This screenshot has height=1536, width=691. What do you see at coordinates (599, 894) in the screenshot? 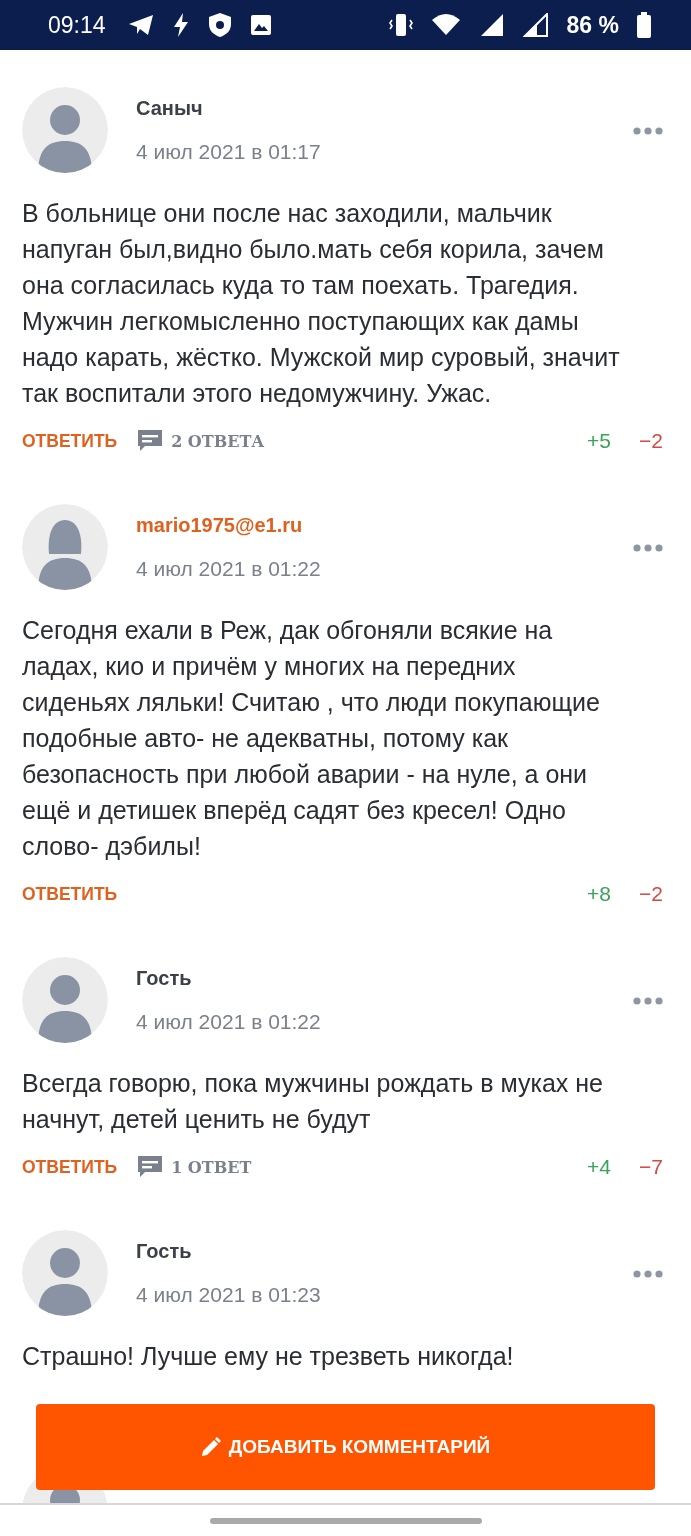
I see `upvote-count: +8` at bounding box center [599, 894].